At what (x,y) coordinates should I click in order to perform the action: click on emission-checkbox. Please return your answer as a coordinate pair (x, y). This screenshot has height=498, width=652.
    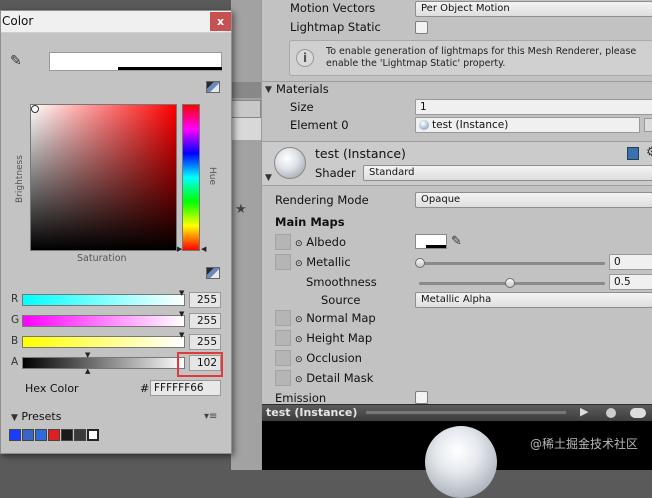
    Looking at the image, I should click on (421, 397).